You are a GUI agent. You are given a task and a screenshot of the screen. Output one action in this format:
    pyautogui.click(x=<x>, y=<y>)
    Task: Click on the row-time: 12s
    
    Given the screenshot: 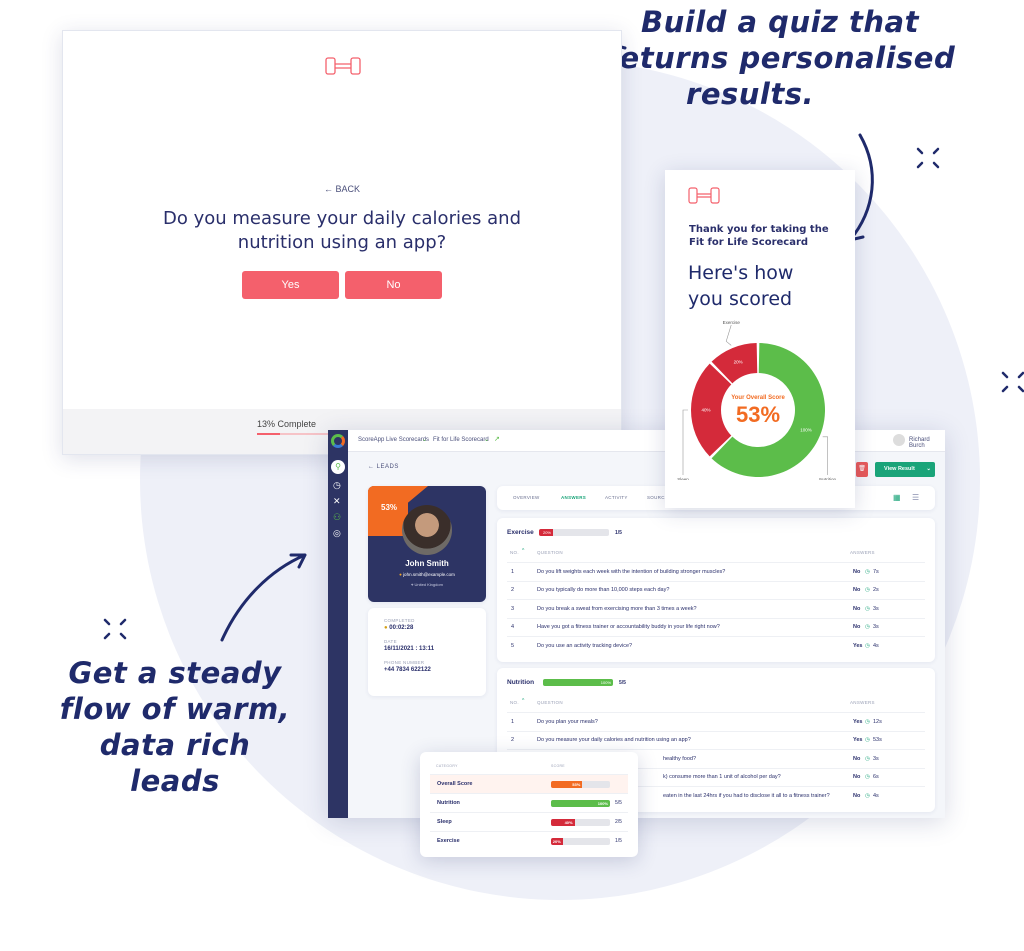 What is the action you would take?
    pyautogui.click(x=877, y=721)
    